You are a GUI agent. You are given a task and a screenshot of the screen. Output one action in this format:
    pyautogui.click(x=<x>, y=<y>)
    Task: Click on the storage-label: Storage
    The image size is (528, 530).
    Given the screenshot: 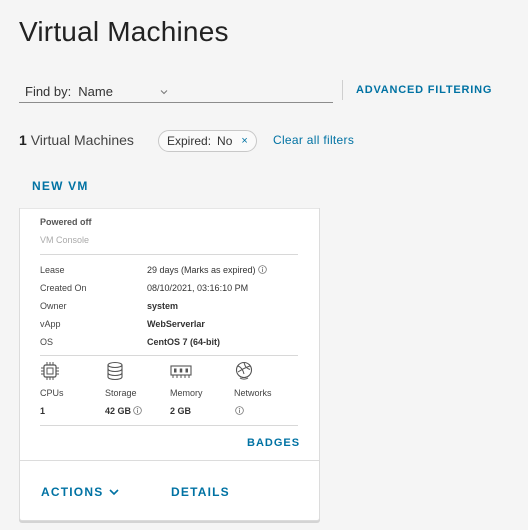 What is the action you would take?
    pyautogui.click(x=121, y=393)
    